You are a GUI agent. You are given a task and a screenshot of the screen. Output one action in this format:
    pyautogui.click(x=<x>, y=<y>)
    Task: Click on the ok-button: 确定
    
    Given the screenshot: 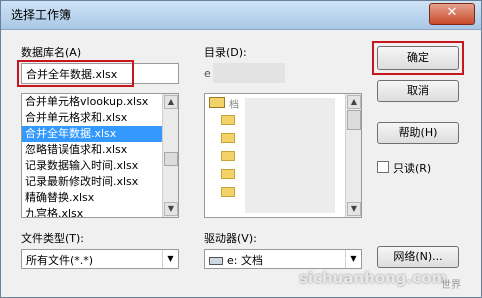 What is the action you would take?
    pyautogui.click(x=418, y=58)
    